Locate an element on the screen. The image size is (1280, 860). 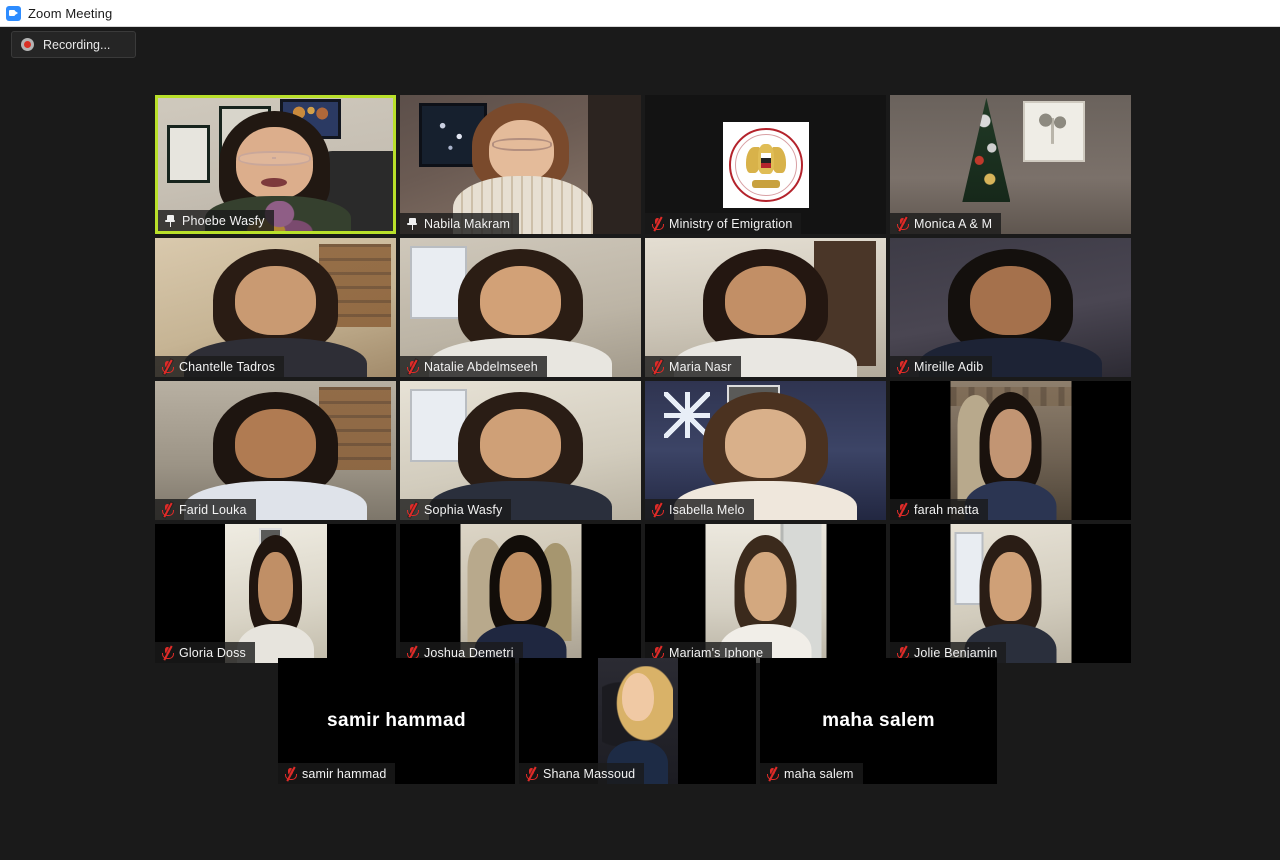
participant-tile: Chantelle Tadros is located at coordinates (275, 307).